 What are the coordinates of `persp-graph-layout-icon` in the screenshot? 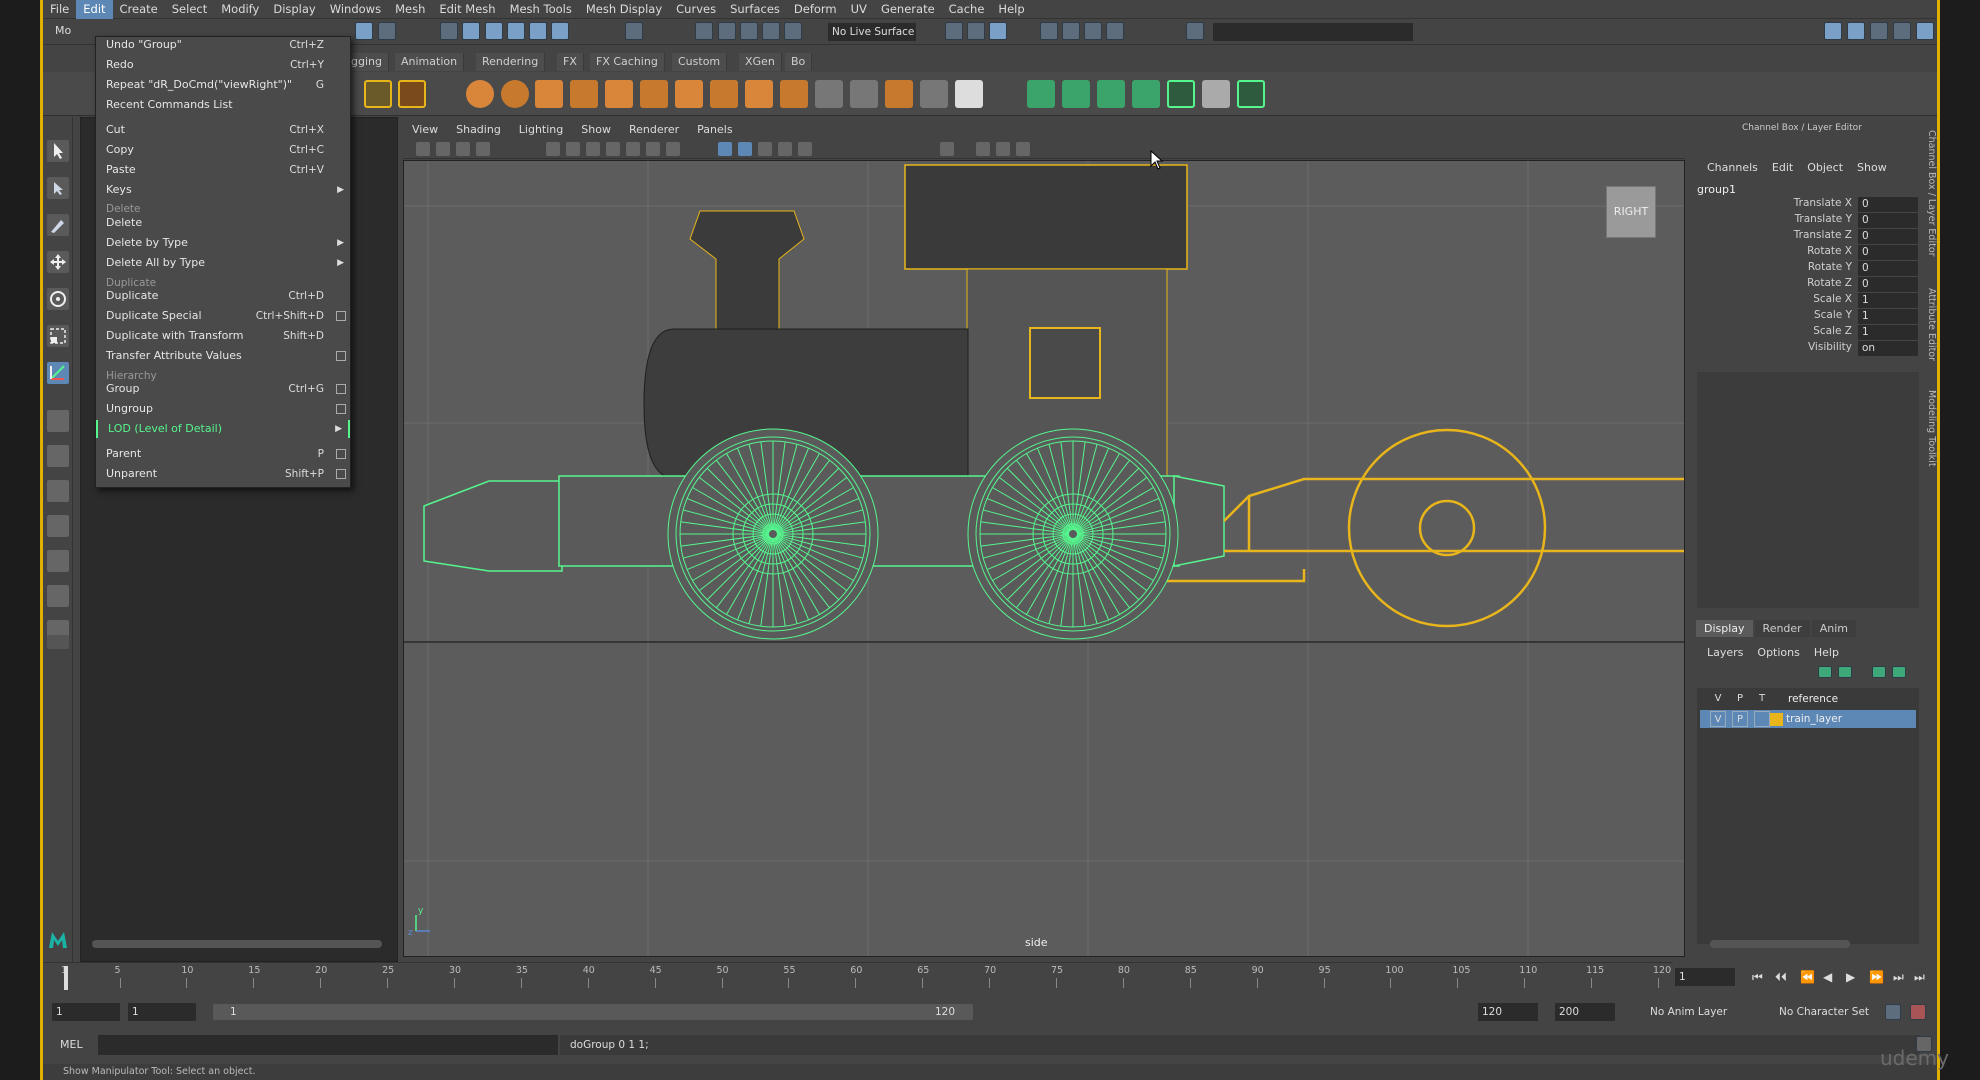 It's located at (58, 526).